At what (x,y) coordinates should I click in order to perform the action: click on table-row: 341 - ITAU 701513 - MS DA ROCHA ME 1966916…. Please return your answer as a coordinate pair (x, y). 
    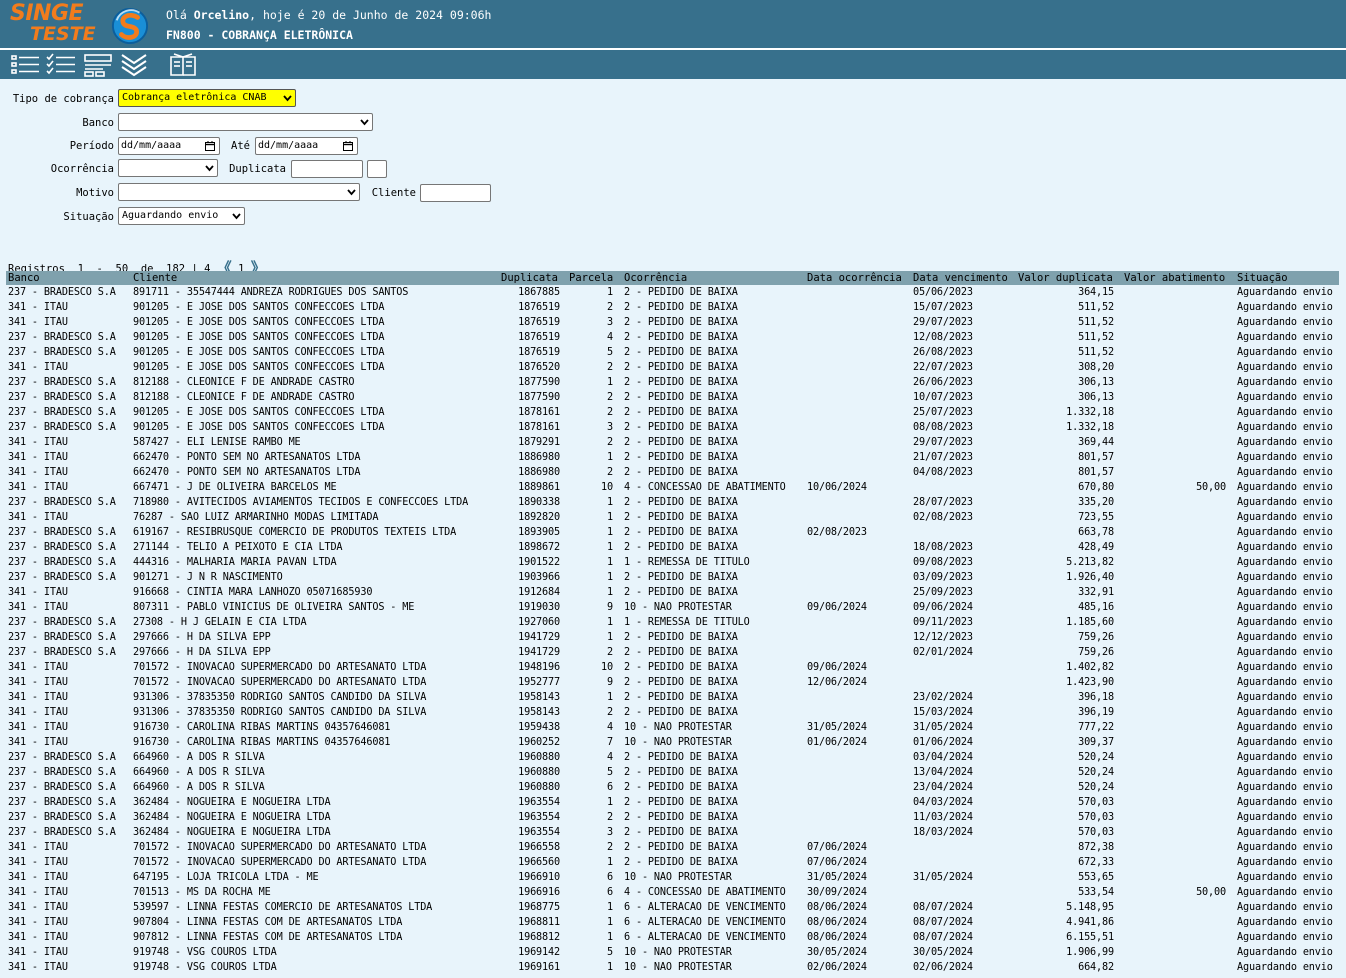
    Looking at the image, I should click on (672, 892).